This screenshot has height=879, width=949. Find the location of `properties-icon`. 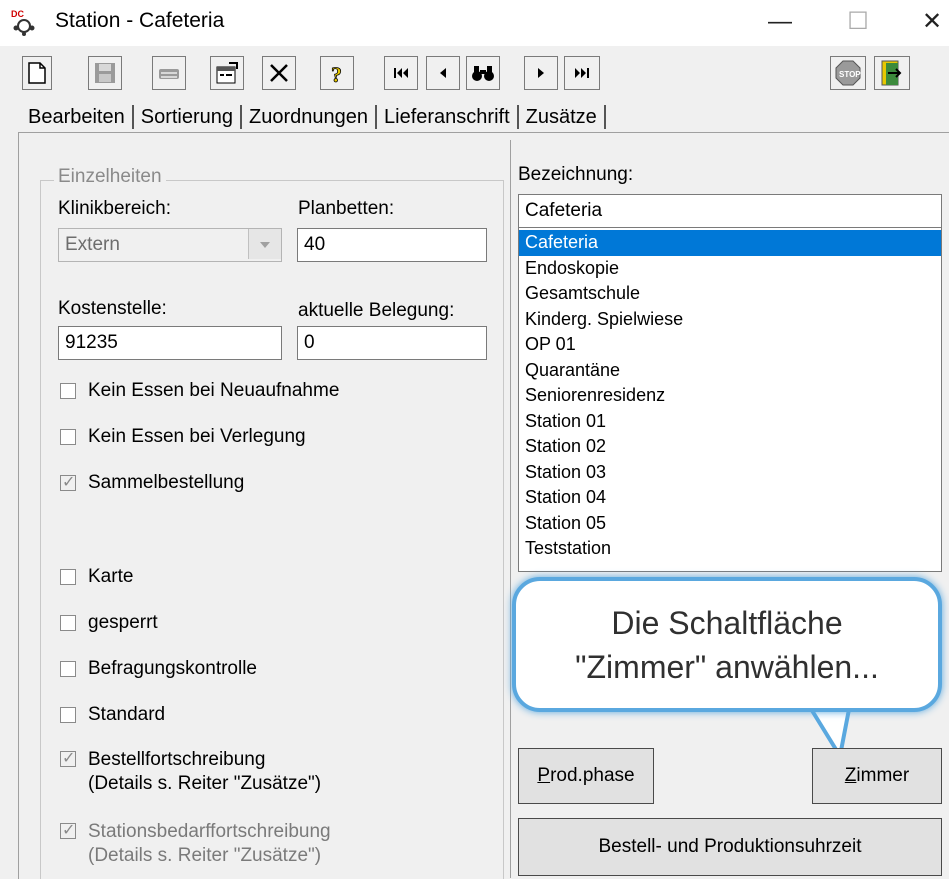

properties-icon is located at coordinates (227, 73).